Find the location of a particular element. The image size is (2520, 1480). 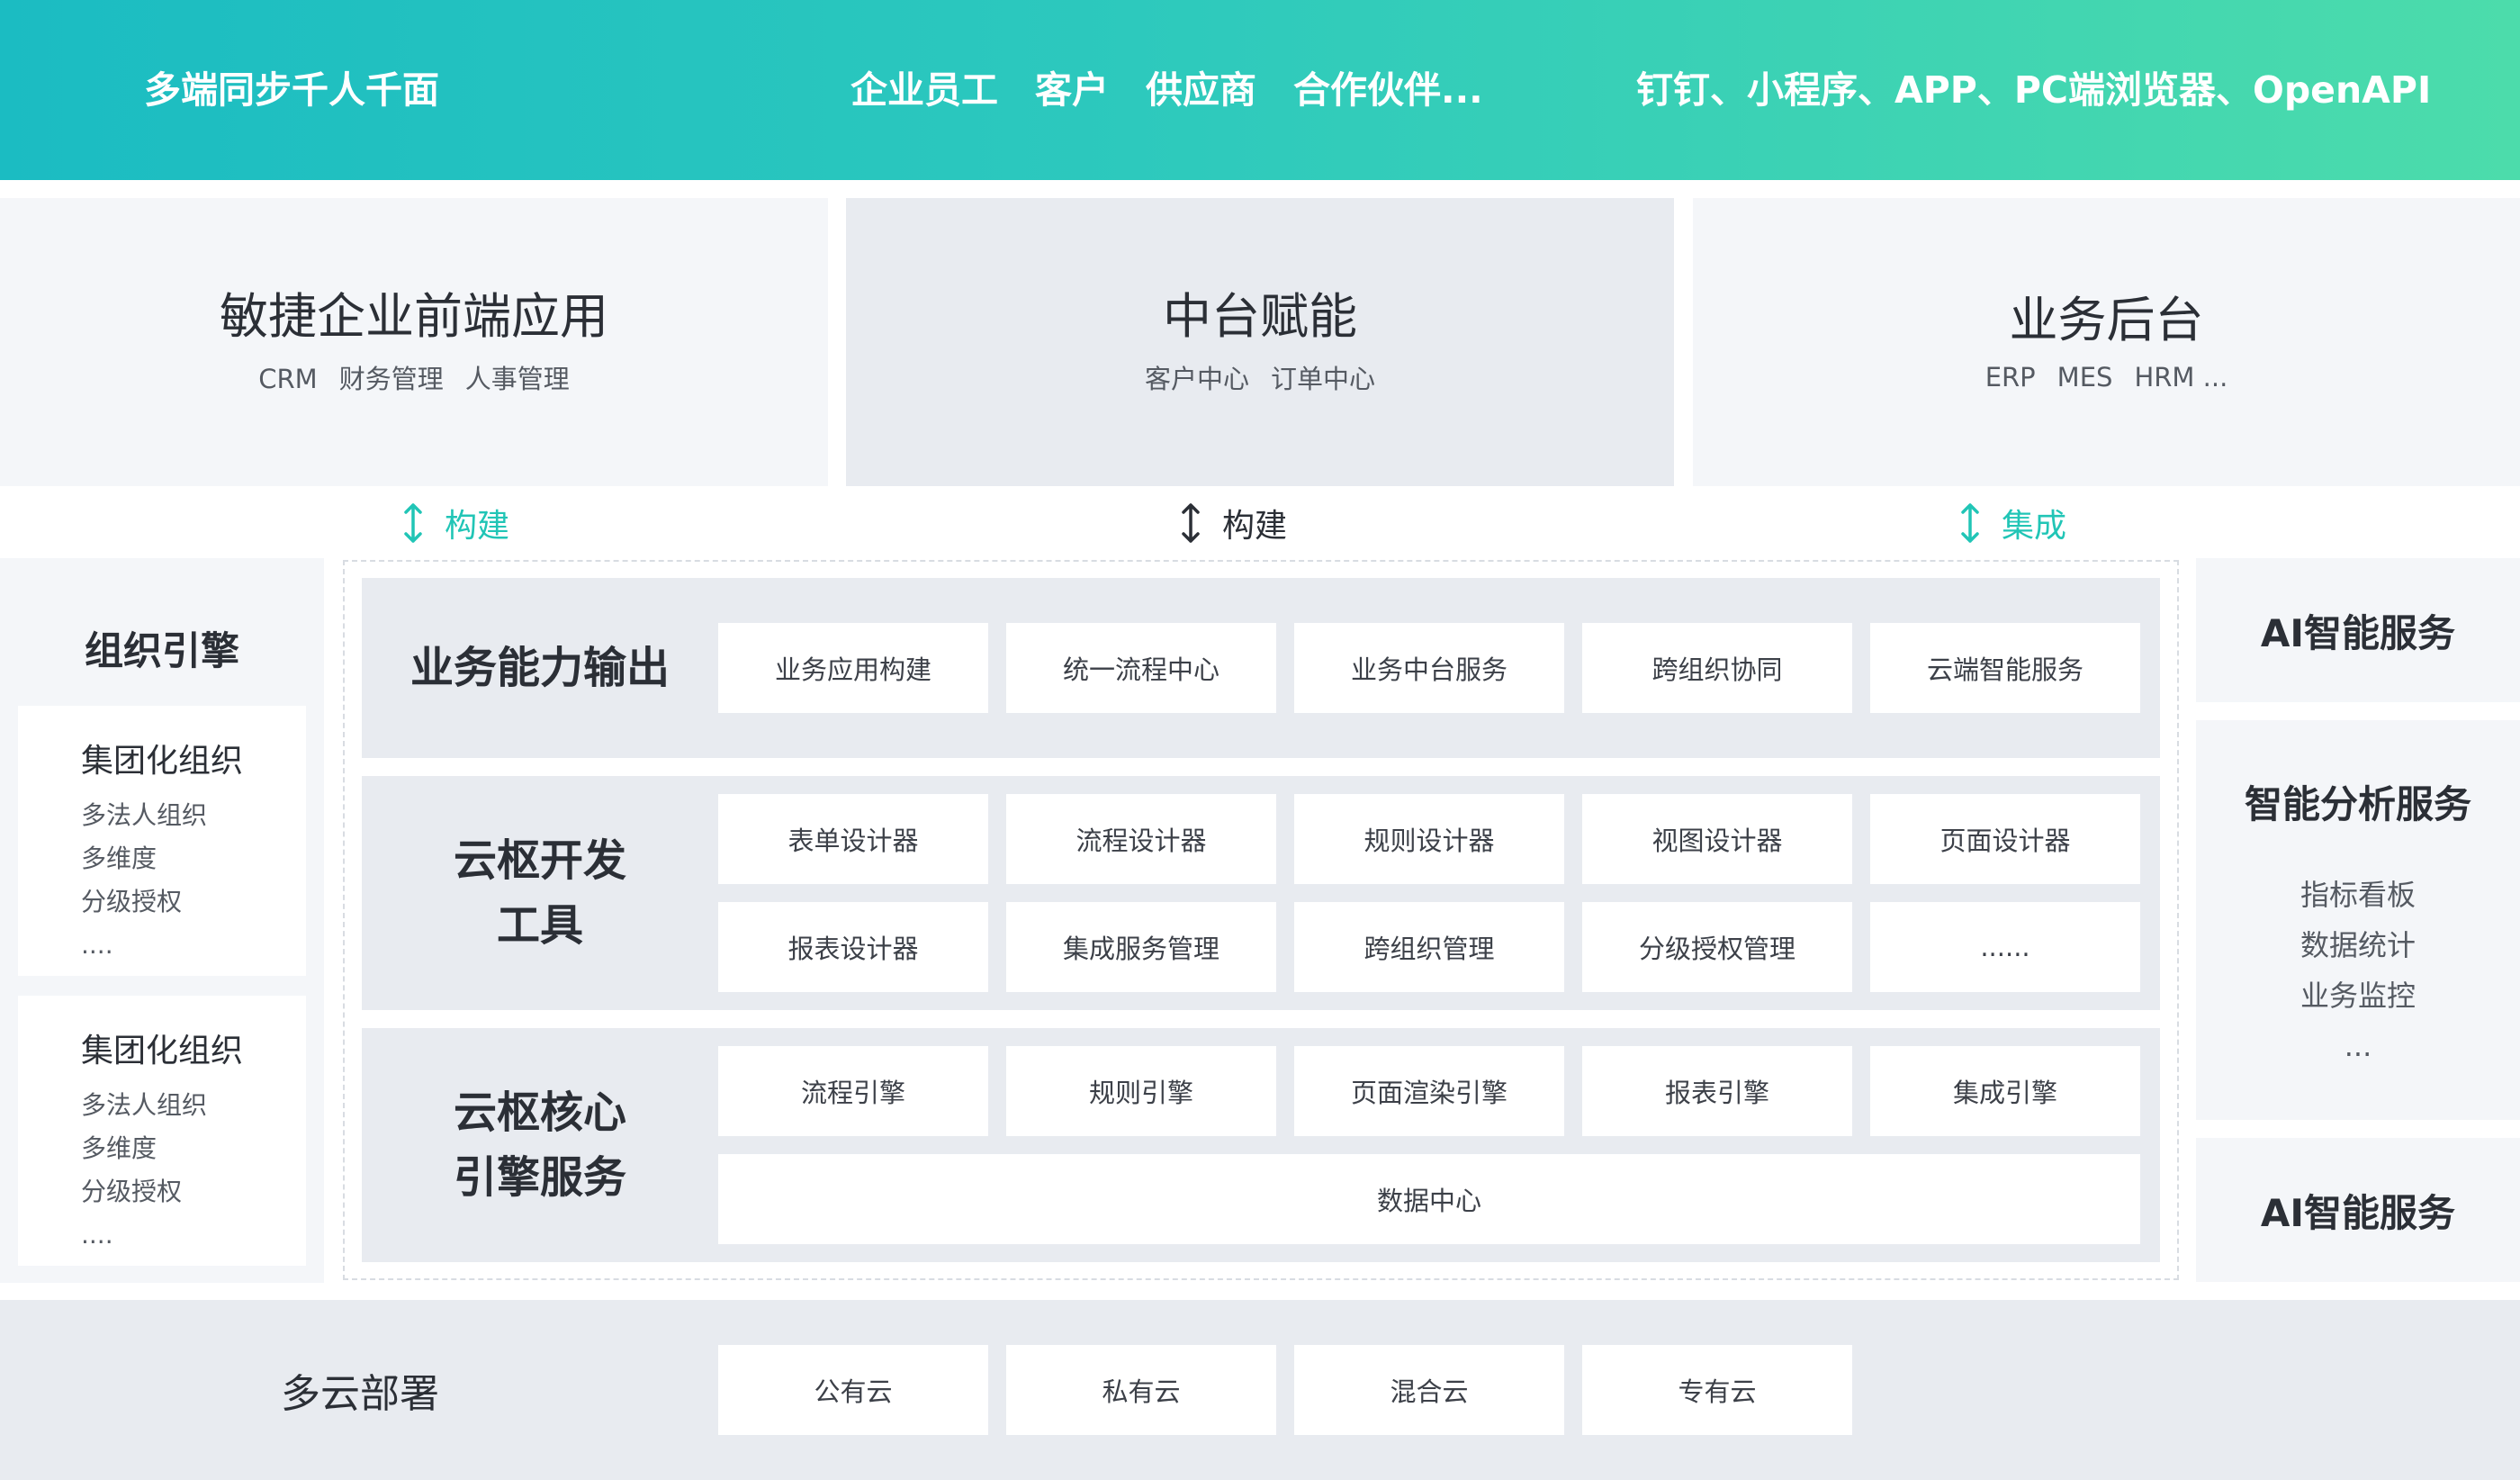

engine-cell: 流程引擎 is located at coordinates (853, 1091).